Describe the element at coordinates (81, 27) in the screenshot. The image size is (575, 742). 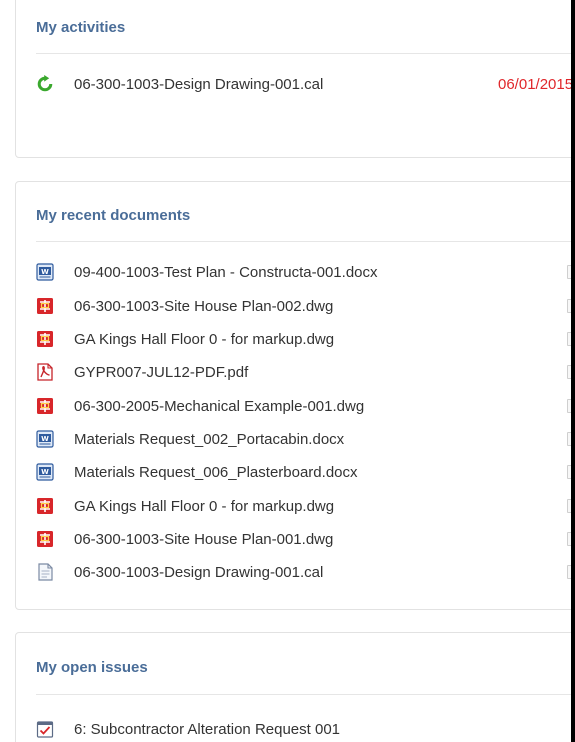
I see `activities-title: My activities` at that location.